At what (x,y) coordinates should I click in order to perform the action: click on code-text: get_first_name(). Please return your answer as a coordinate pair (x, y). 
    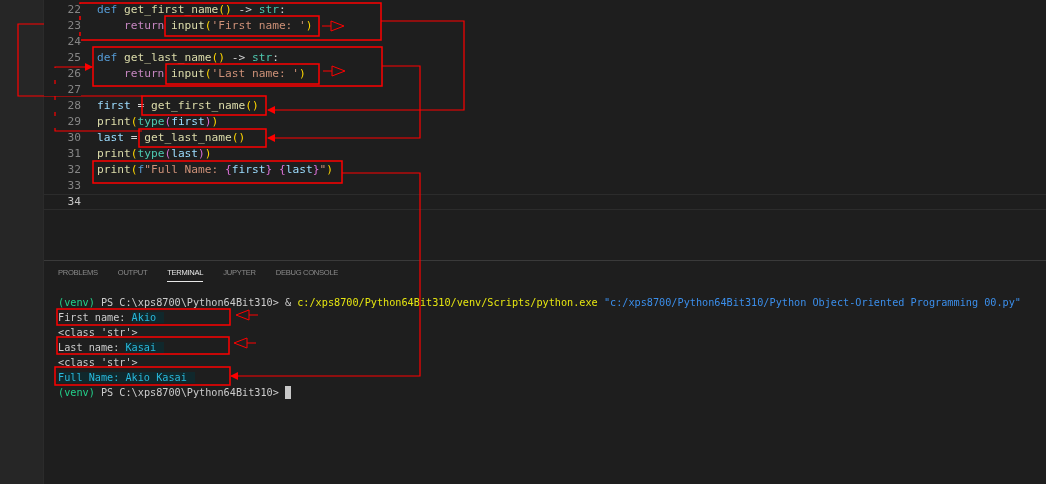
    Looking at the image, I should click on (204, 106).